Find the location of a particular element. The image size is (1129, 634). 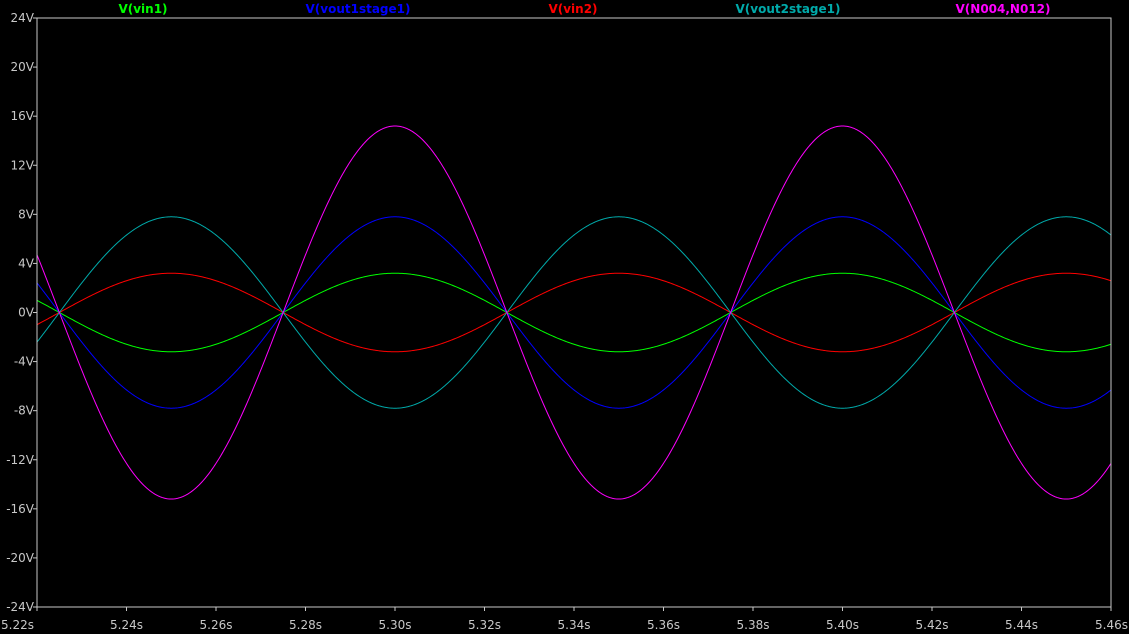

y-tick-label: 16V is located at coordinates (23, 116).